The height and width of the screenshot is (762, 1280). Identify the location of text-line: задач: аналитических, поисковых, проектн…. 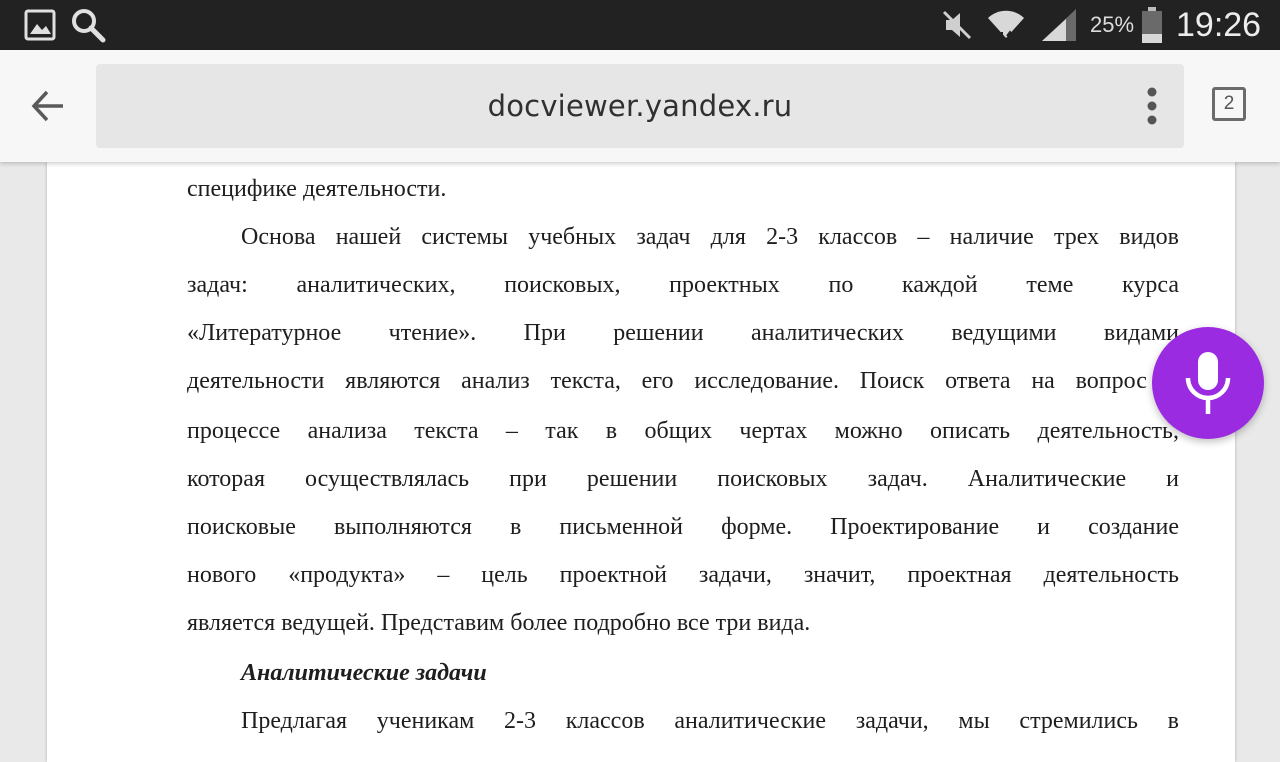
(683, 285).